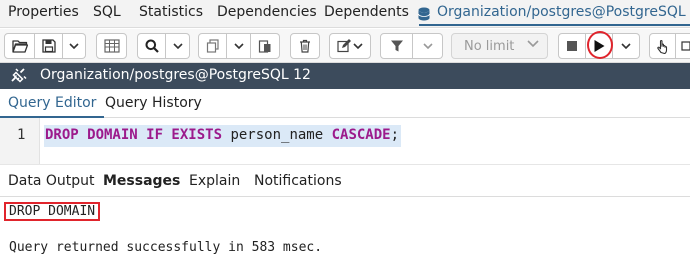  I want to click on copy-dropdown-button, so click(239, 46).